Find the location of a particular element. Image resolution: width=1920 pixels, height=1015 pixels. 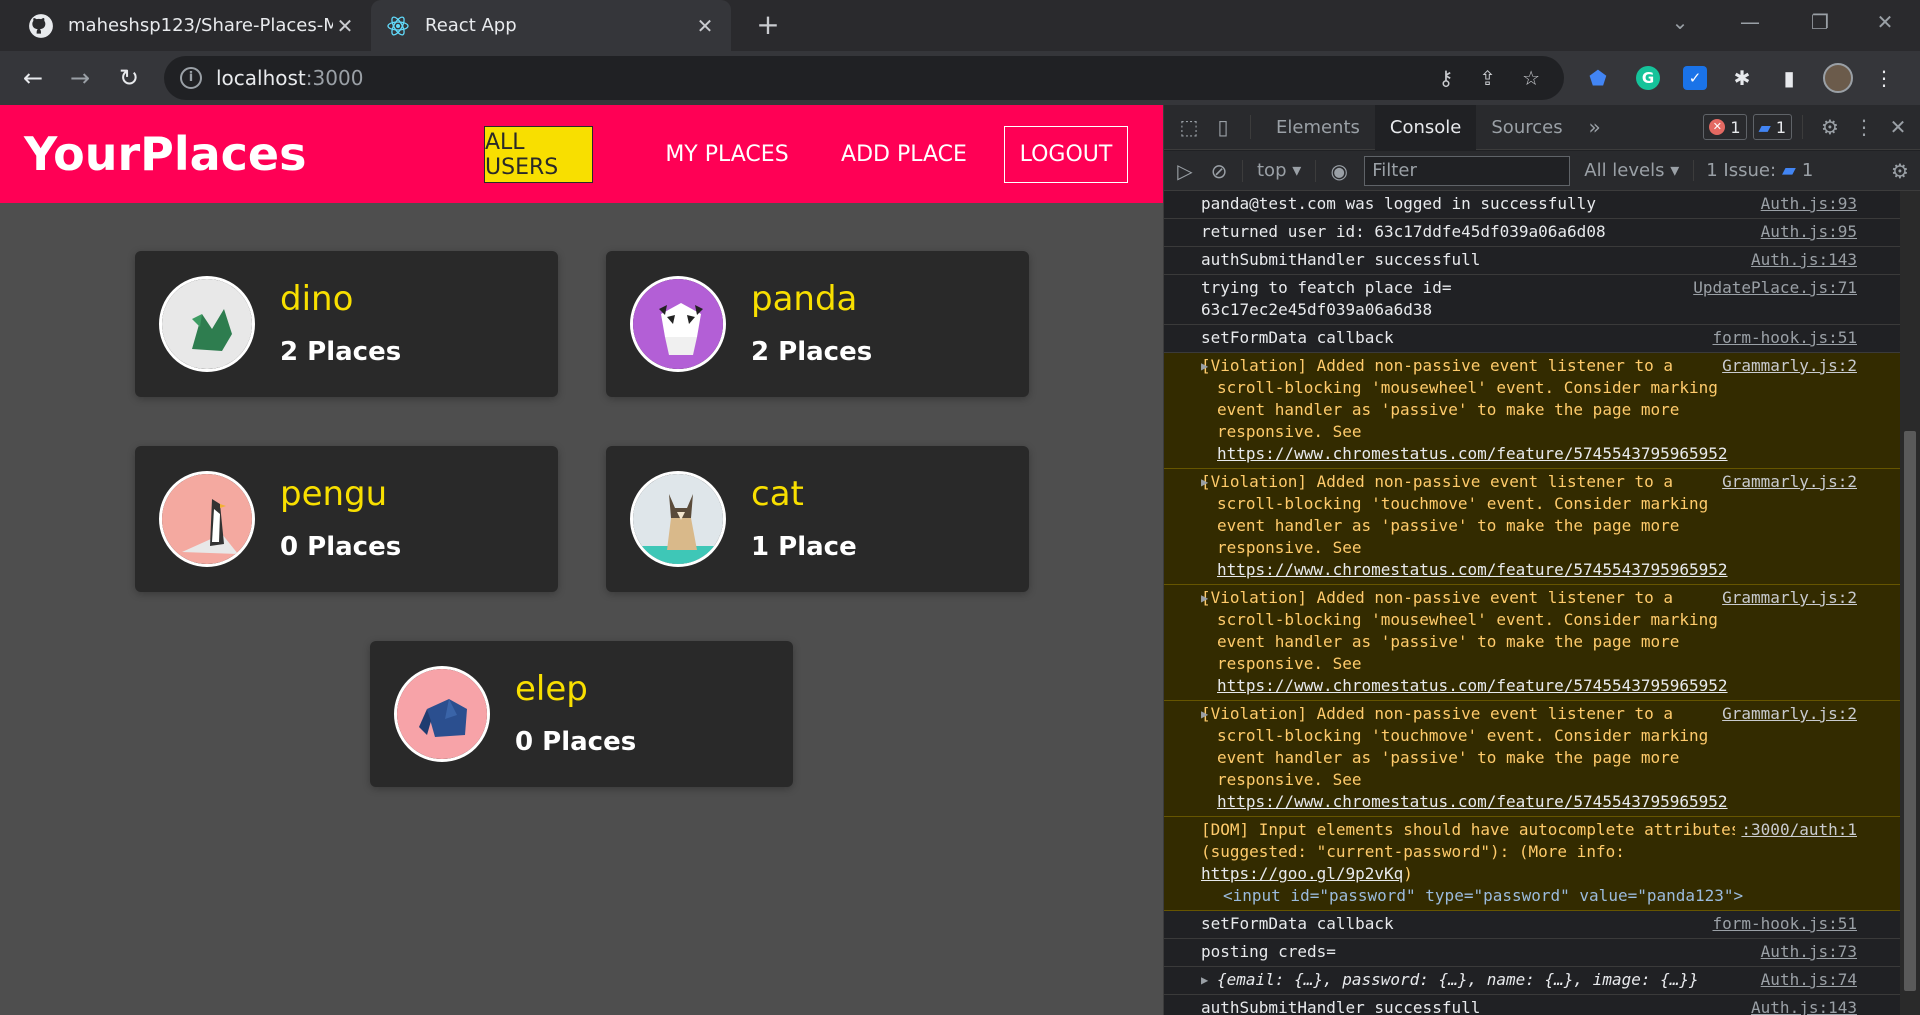

forward-icon: → is located at coordinates (80, 78).